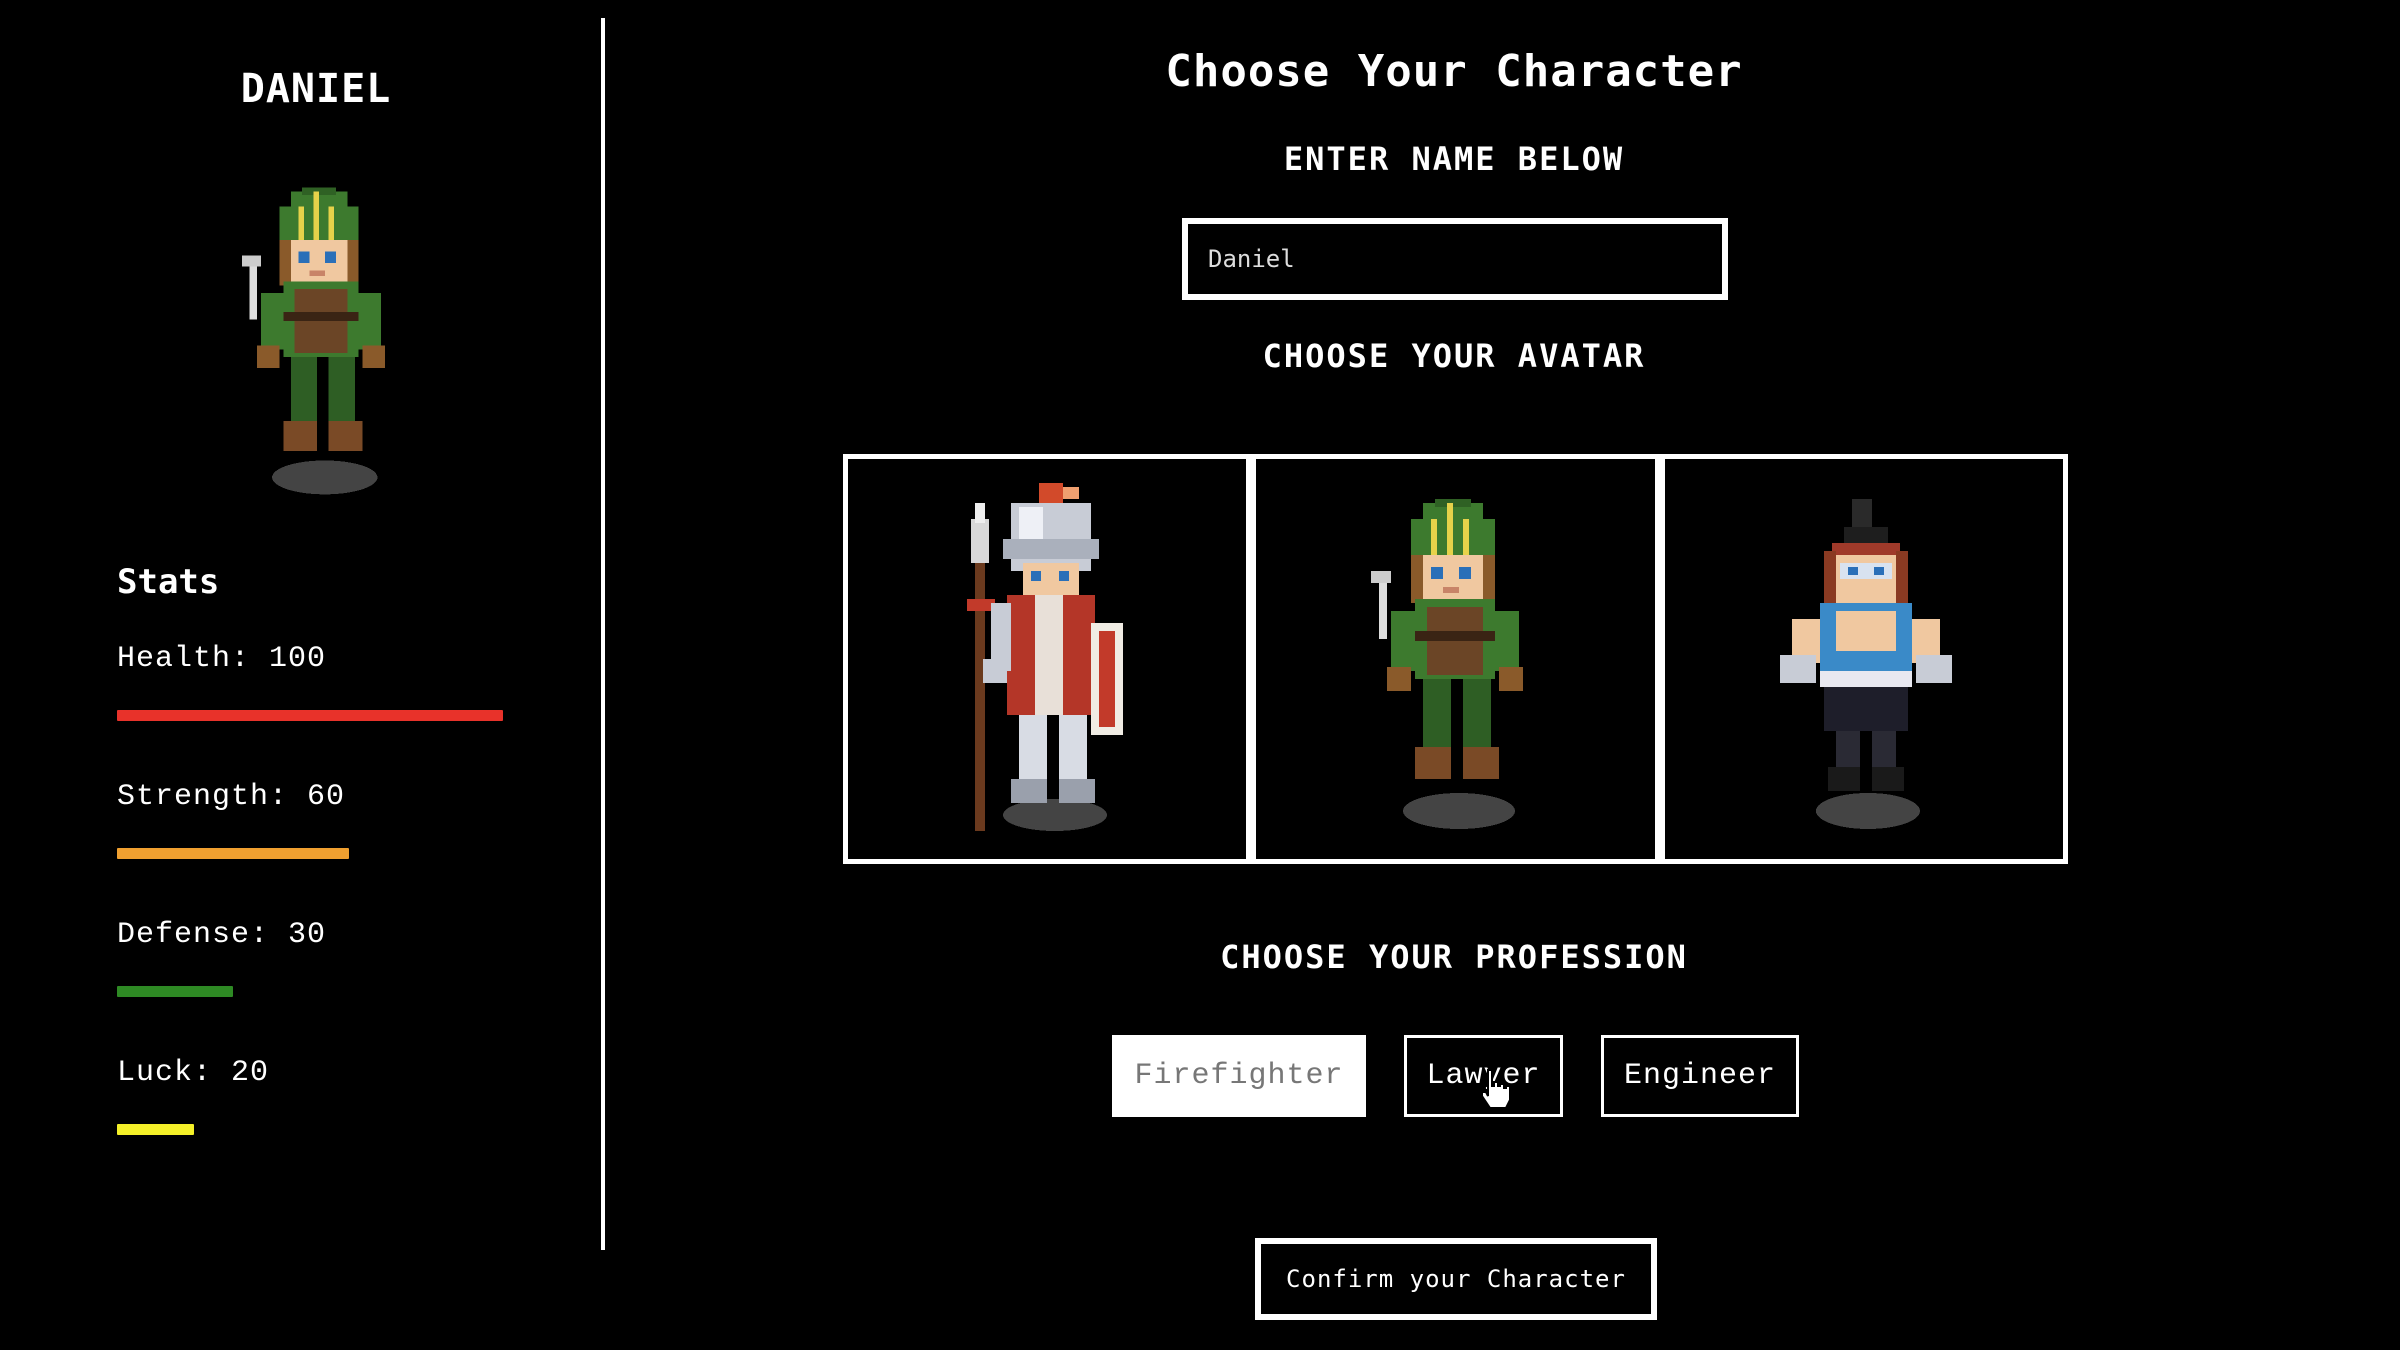  I want to click on stat-strength-bar, so click(233, 853).